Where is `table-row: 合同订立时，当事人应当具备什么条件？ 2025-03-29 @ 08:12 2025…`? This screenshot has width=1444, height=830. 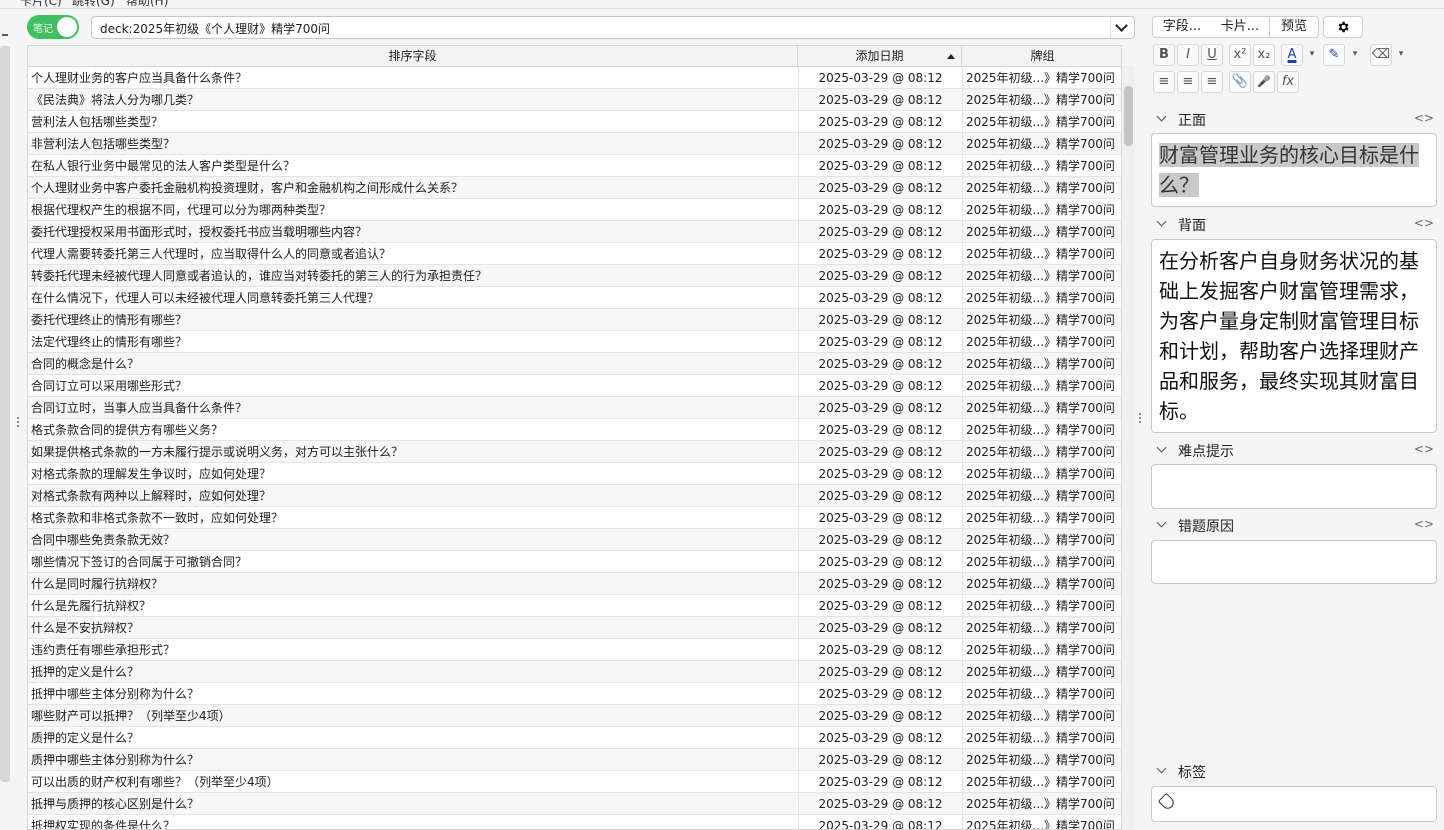 table-row: 合同订立时，当事人应当具备什么条件？ 2025-03-29 @ 08:12 2025… is located at coordinates (574, 408).